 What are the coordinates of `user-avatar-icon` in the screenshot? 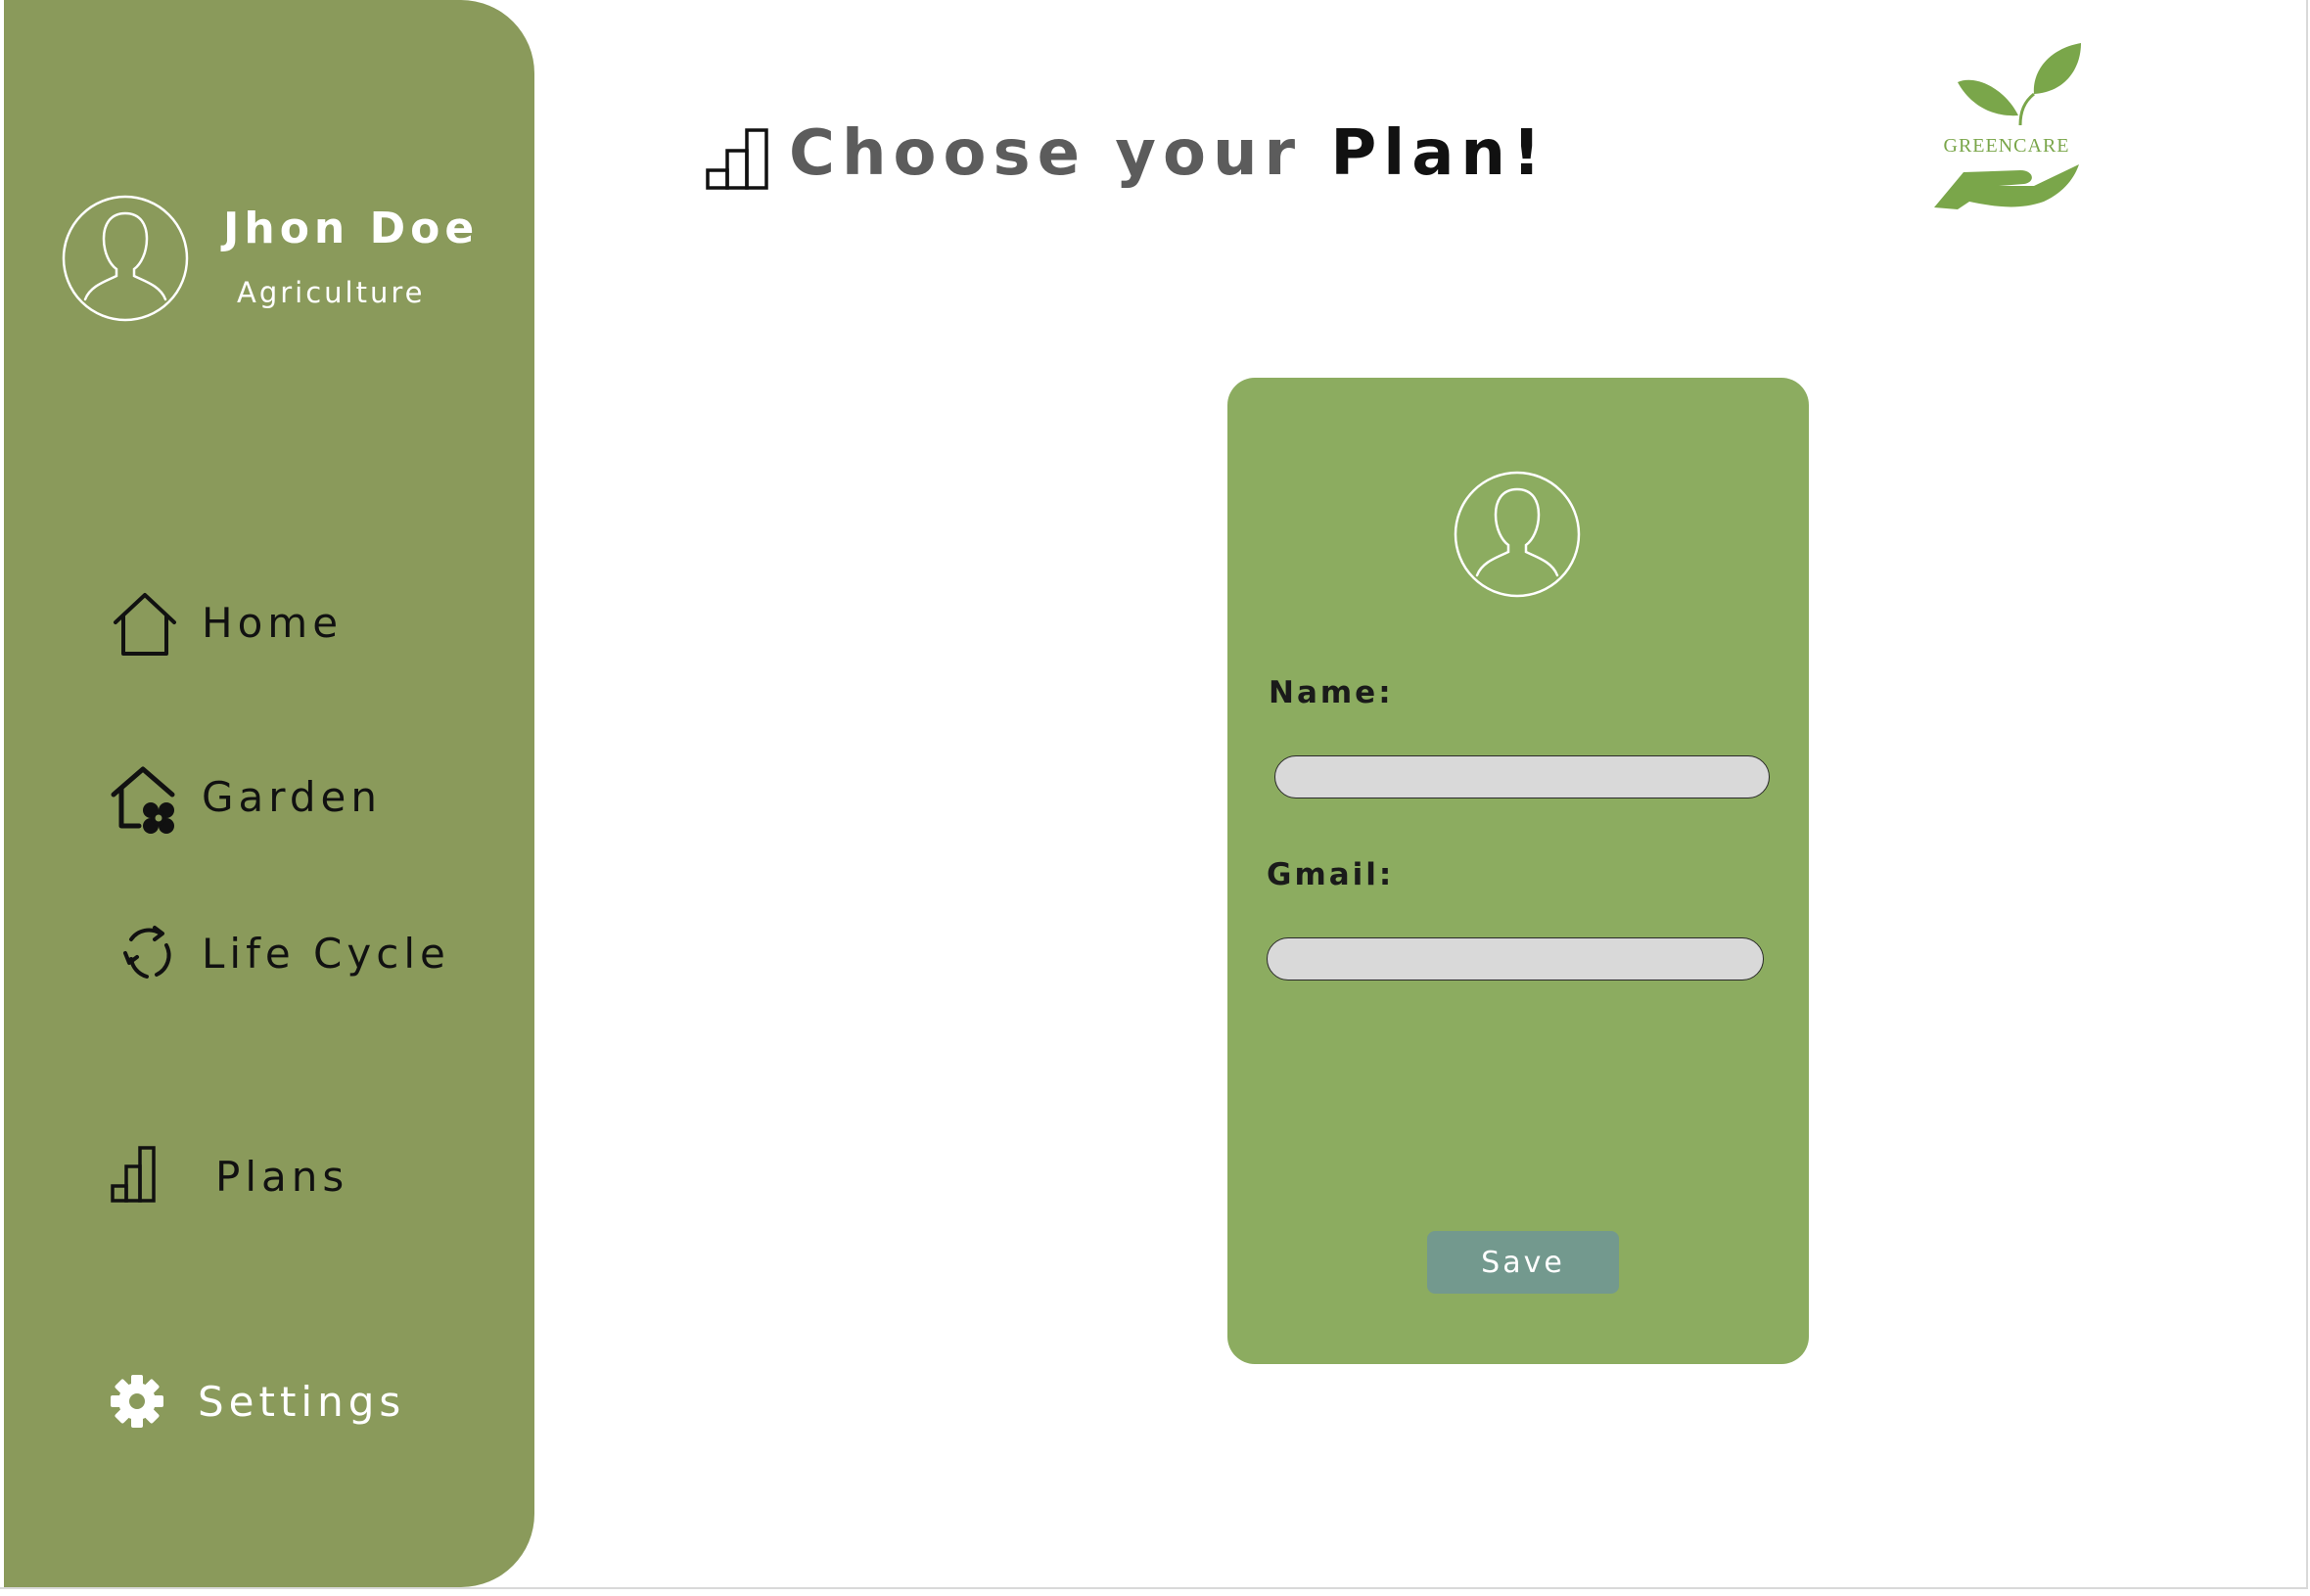 It's located at (1517, 534).